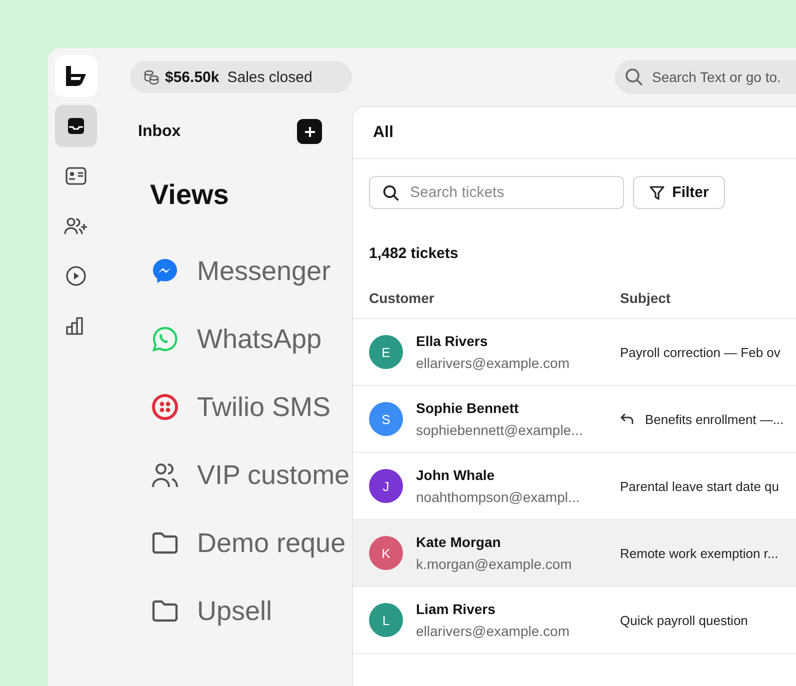  Describe the element at coordinates (151, 77) in the screenshot. I see `coins-icon` at that location.